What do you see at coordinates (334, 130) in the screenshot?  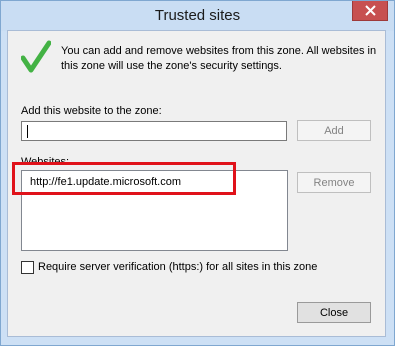 I see `add-button: Add` at bounding box center [334, 130].